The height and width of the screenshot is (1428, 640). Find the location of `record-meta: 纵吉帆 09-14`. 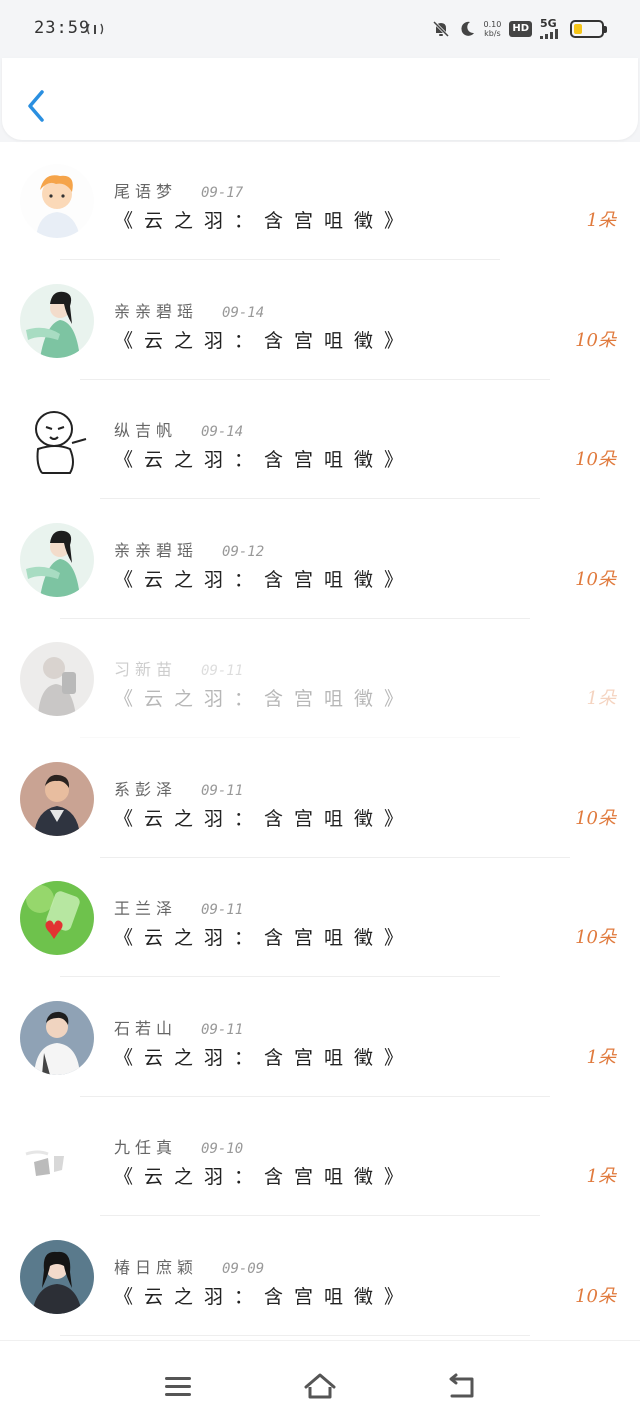

record-meta: 纵吉帆 09-14 is located at coordinates (179, 429).